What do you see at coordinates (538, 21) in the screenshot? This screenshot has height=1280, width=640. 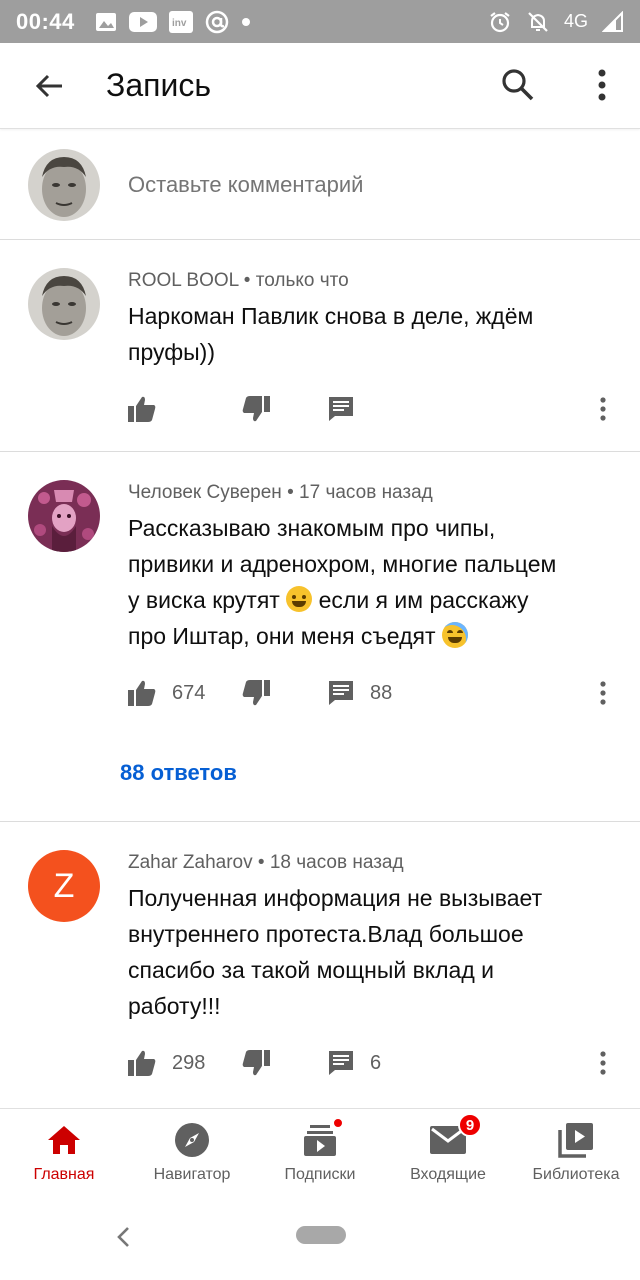 I see `bell-off-icon` at bounding box center [538, 21].